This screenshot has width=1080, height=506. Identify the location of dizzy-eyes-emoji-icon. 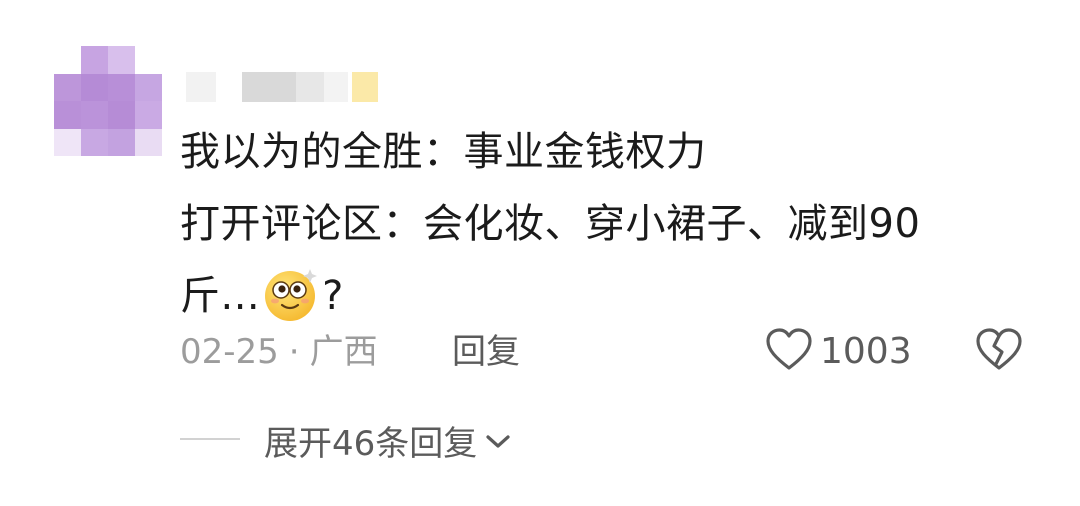
(291, 294).